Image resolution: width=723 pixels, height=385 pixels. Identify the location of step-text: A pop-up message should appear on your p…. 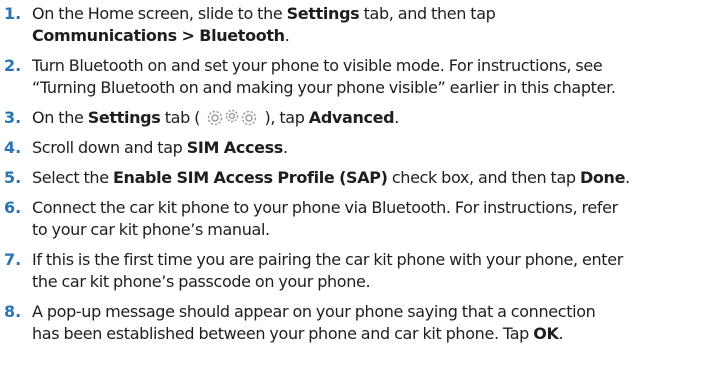
(377, 323).